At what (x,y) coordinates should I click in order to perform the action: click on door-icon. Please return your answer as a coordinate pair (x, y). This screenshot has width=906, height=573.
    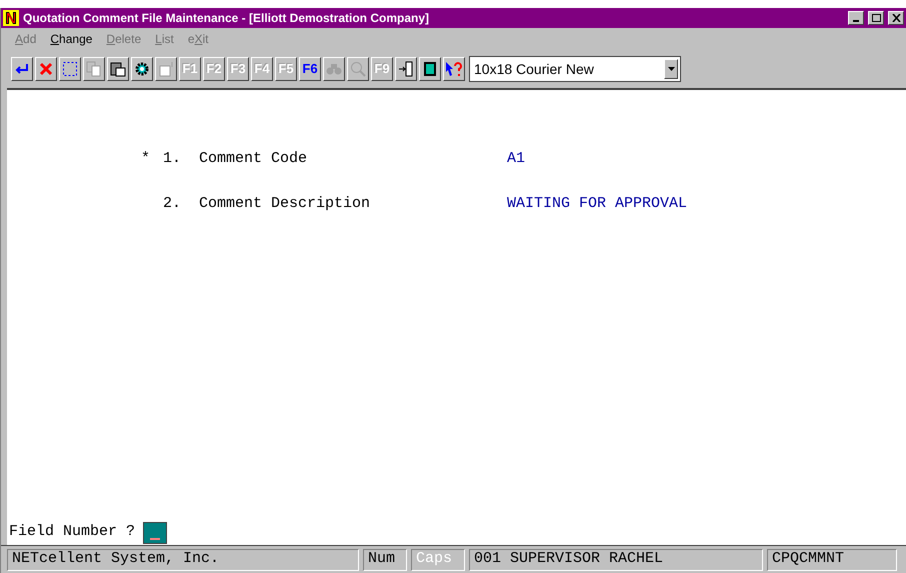
    Looking at the image, I should click on (406, 69).